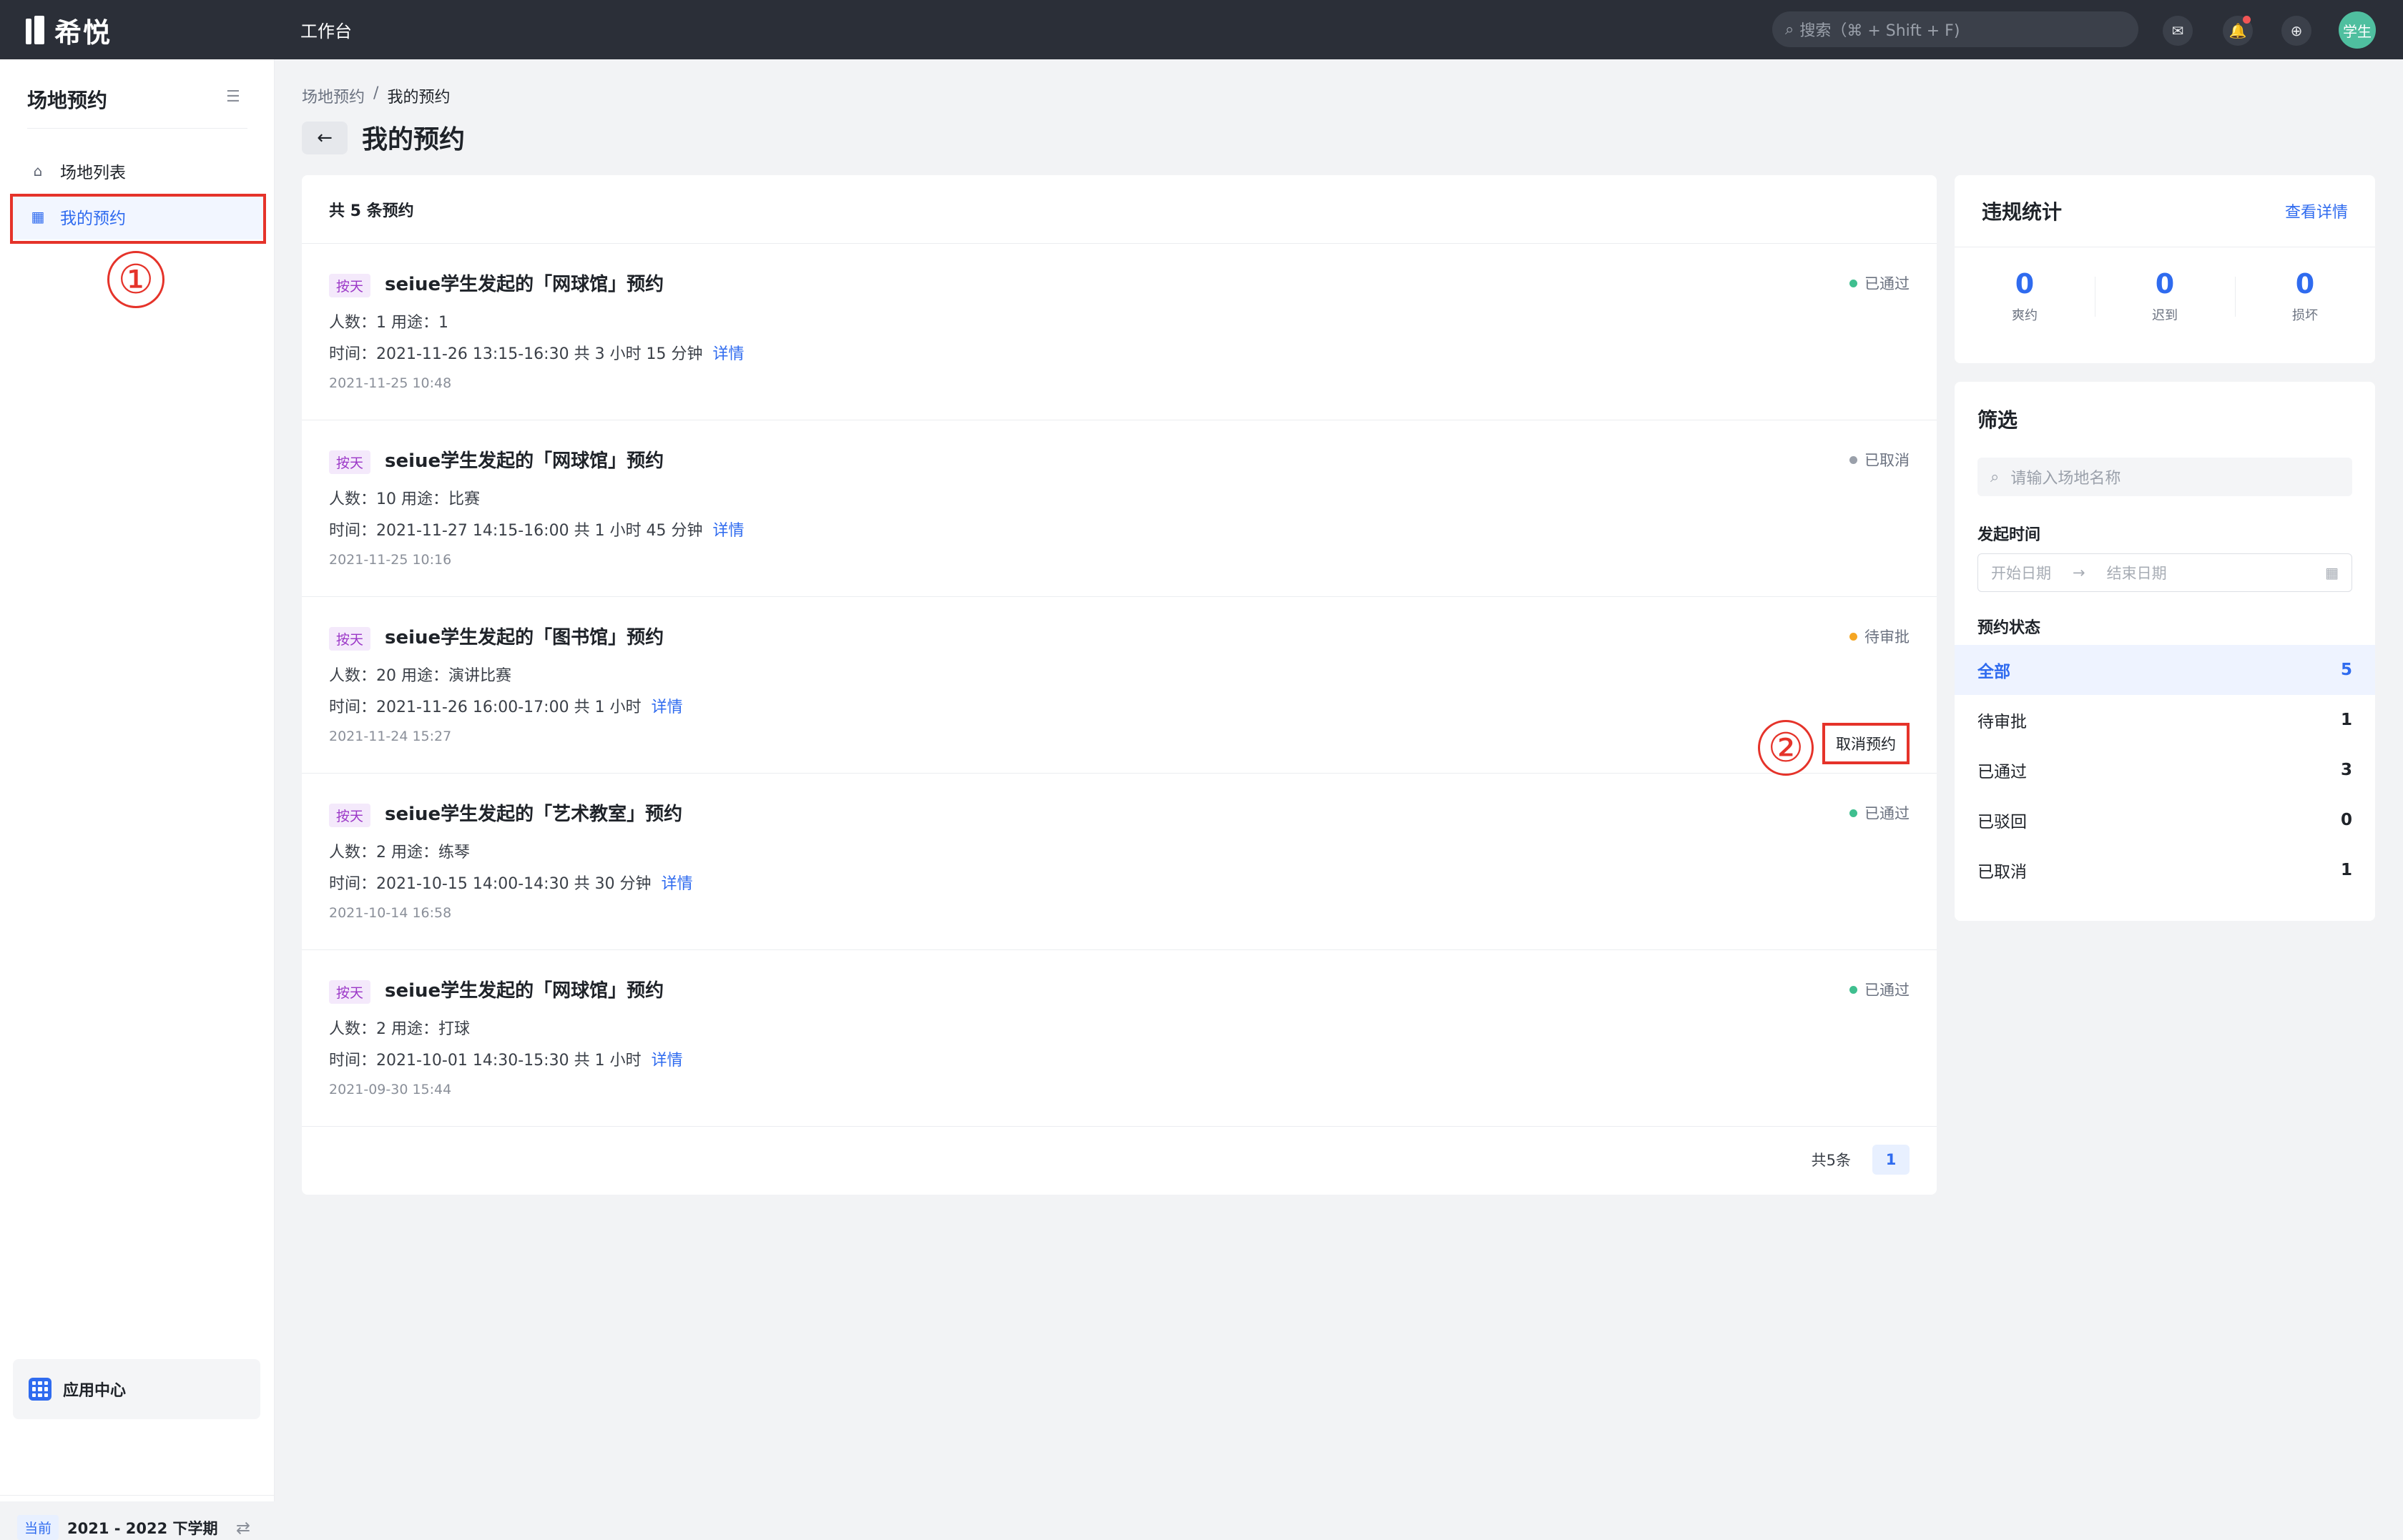 This screenshot has height=1540, width=2403. Describe the element at coordinates (1998, 420) in the screenshot. I see `filter-title: 筛选` at that location.